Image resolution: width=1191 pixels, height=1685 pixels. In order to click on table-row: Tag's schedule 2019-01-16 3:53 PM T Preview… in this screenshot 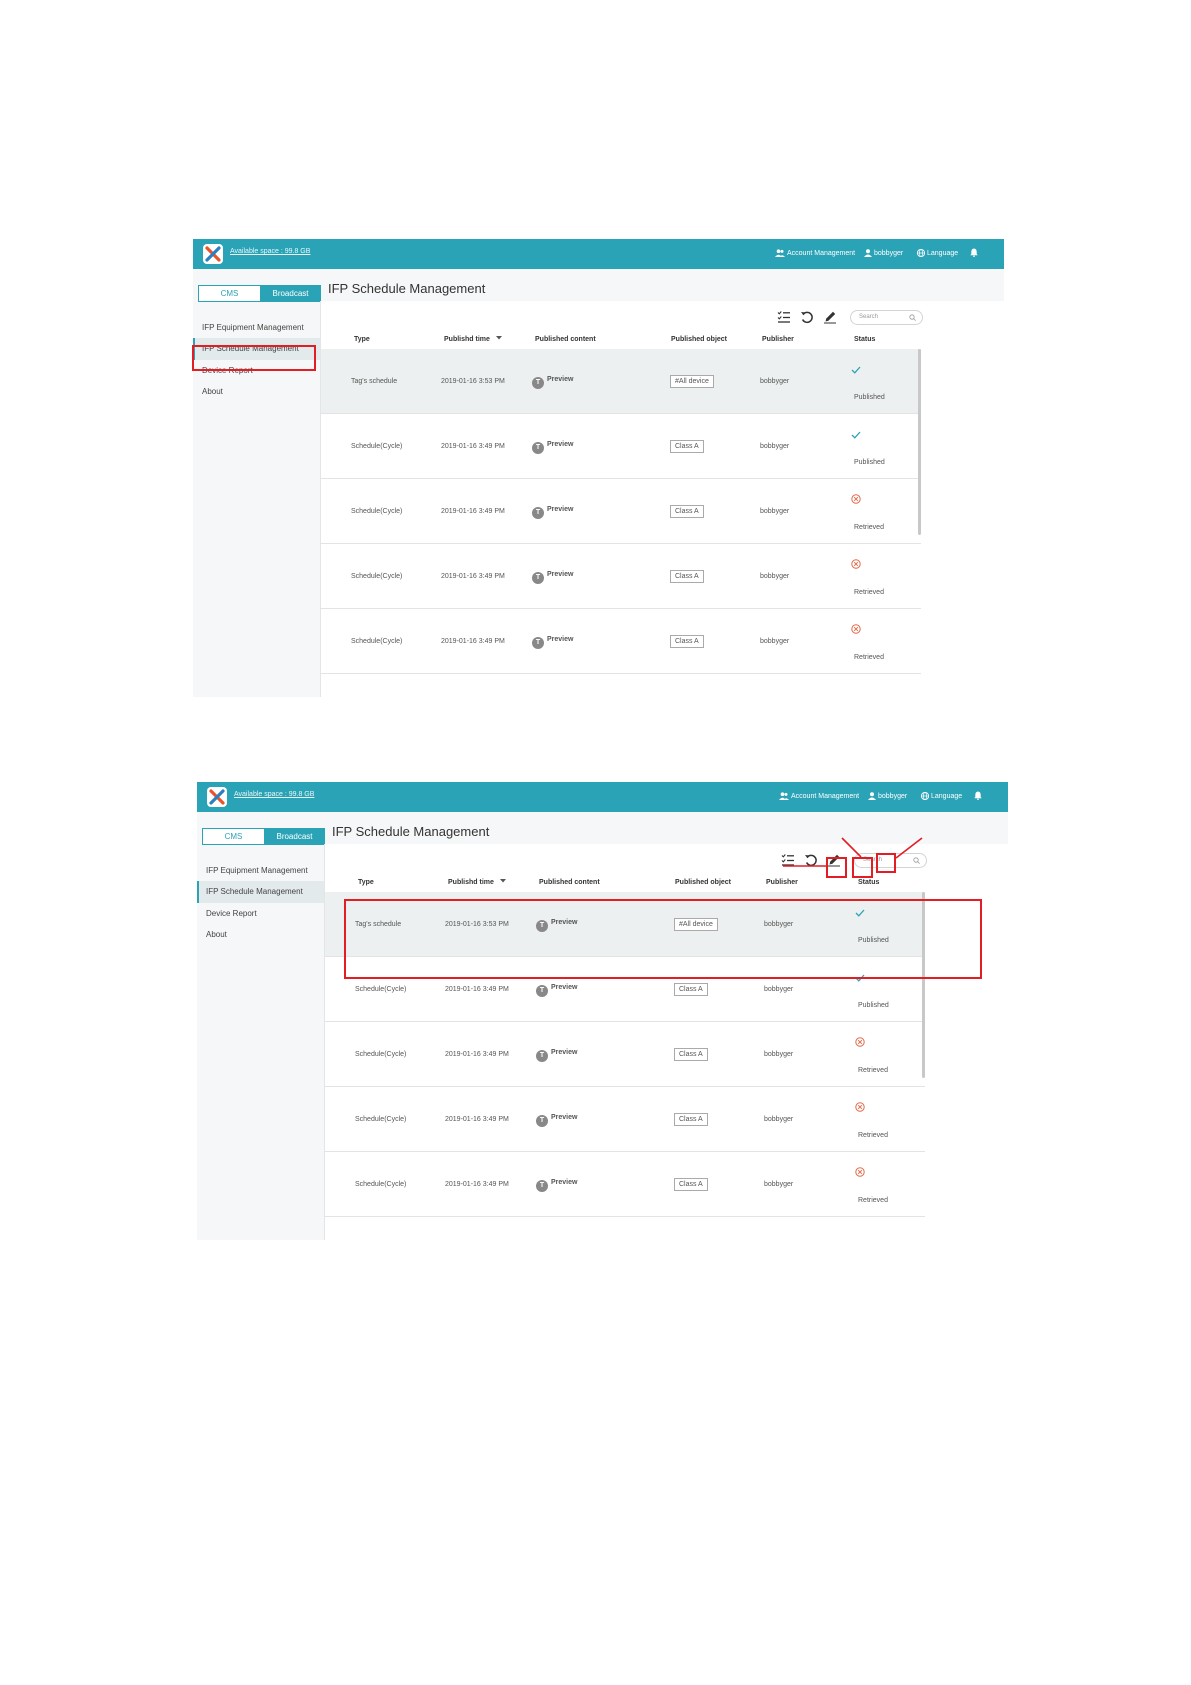, I will do `click(621, 381)`.